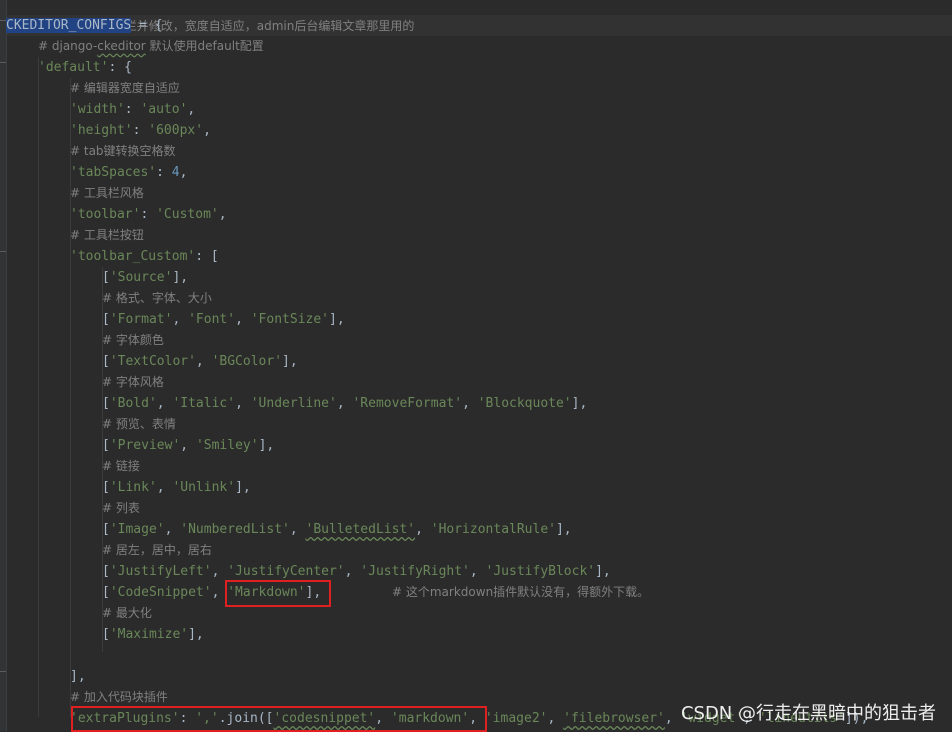  What do you see at coordinates (360, 529) in the screenshot?
I see `string: 'BulletedList'` at bounding box center [360, 529].